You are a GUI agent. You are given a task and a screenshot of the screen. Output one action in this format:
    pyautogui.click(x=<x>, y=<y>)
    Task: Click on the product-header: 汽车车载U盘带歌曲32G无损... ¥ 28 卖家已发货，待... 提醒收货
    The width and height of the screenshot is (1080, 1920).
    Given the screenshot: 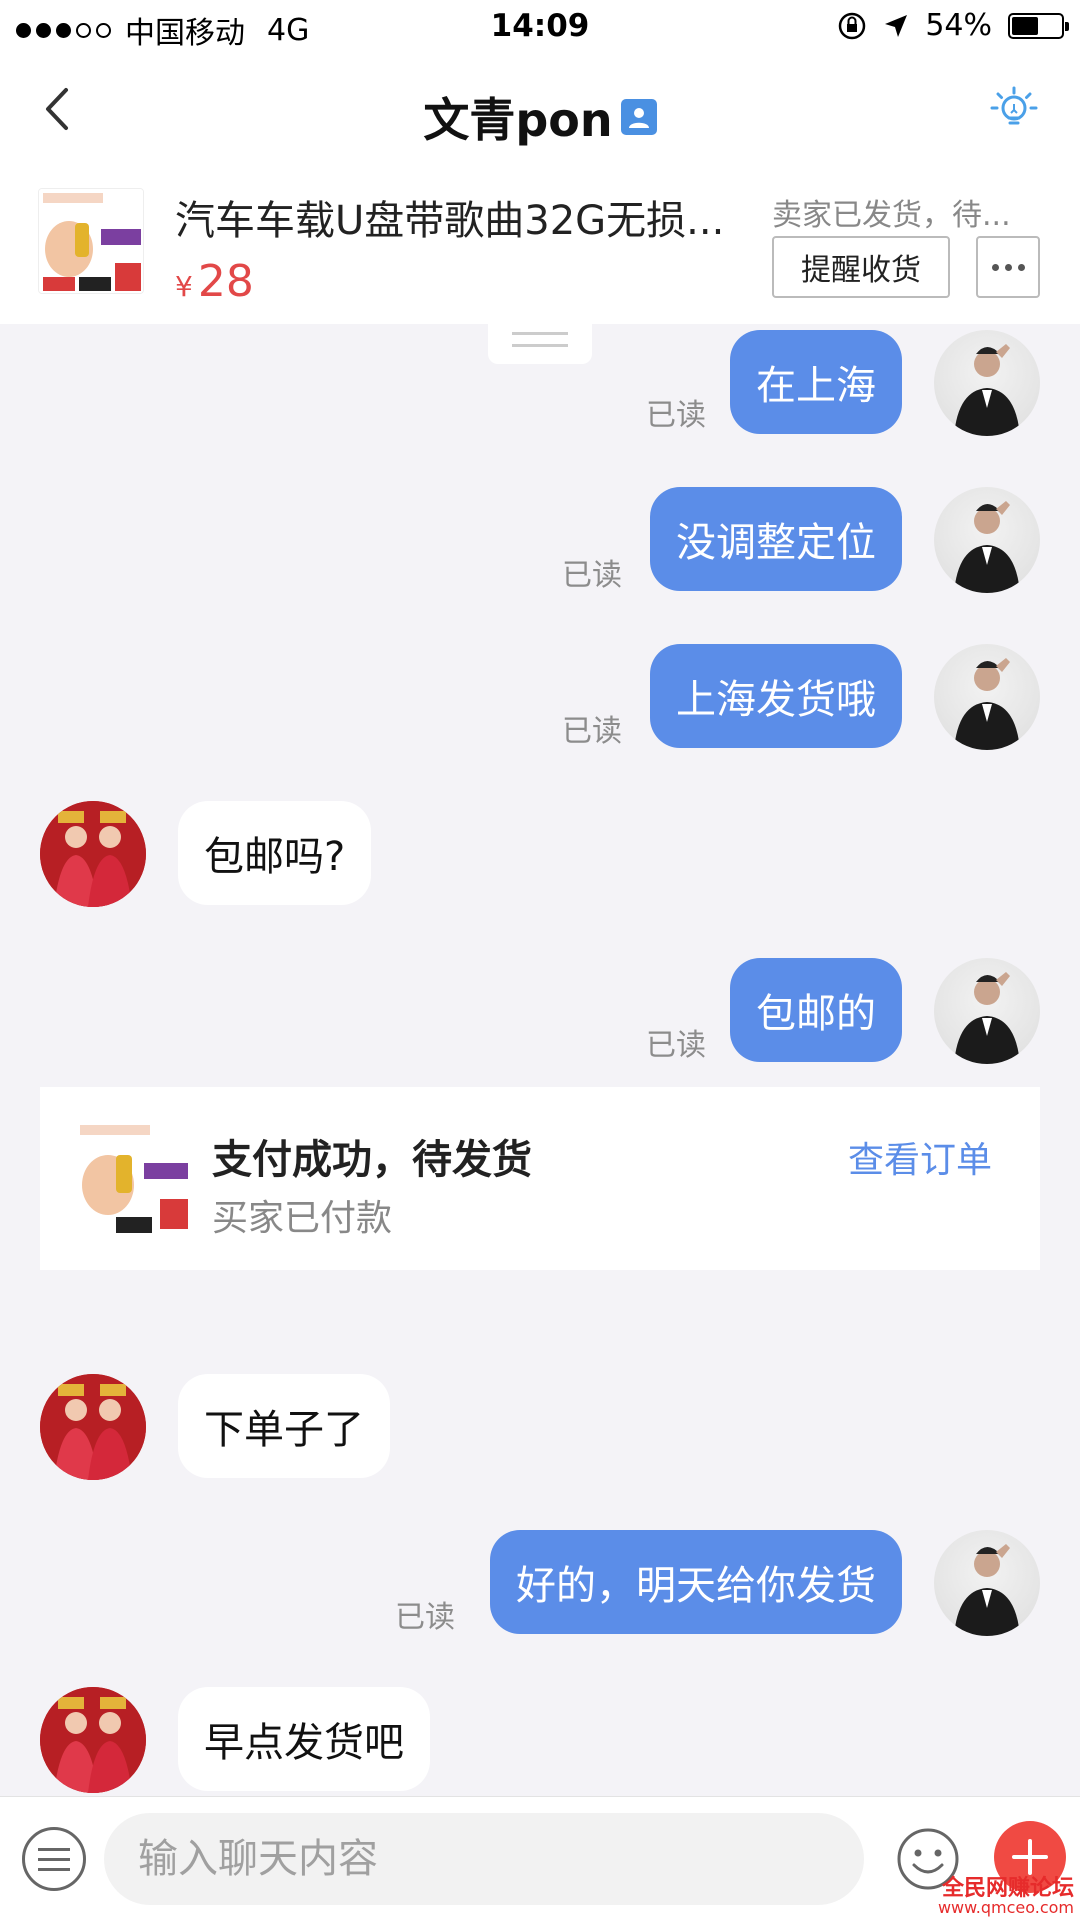 What is the action you would take?
    pyautogui.click(x=540, y=244)
    